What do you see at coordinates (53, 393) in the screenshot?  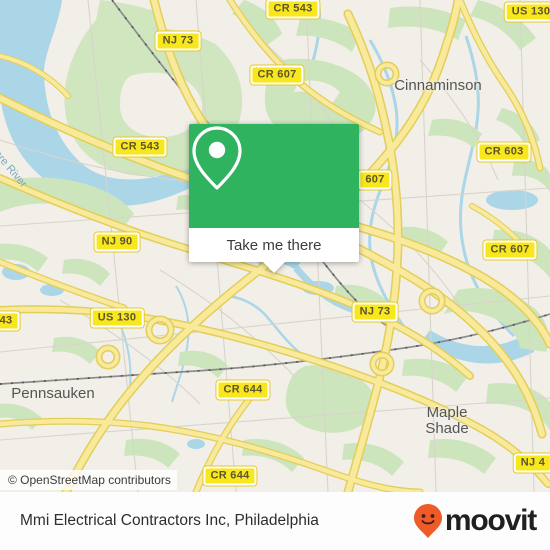 I see `place-label-pennsauken: Pennsauken` at bounding box center [53, 393].